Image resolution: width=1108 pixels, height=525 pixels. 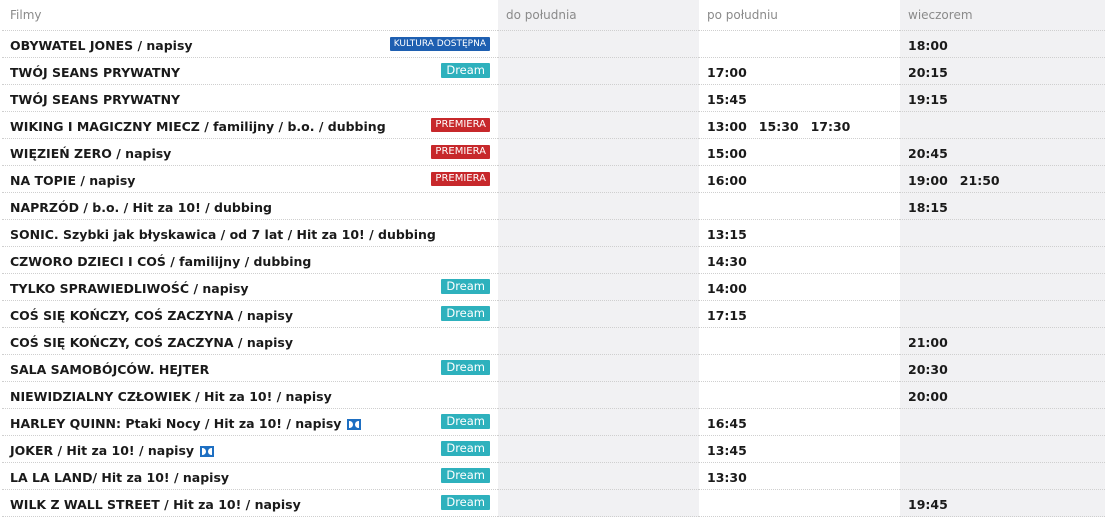 I want to click on showtime-link: 20:45, so click(x=928, y=153).